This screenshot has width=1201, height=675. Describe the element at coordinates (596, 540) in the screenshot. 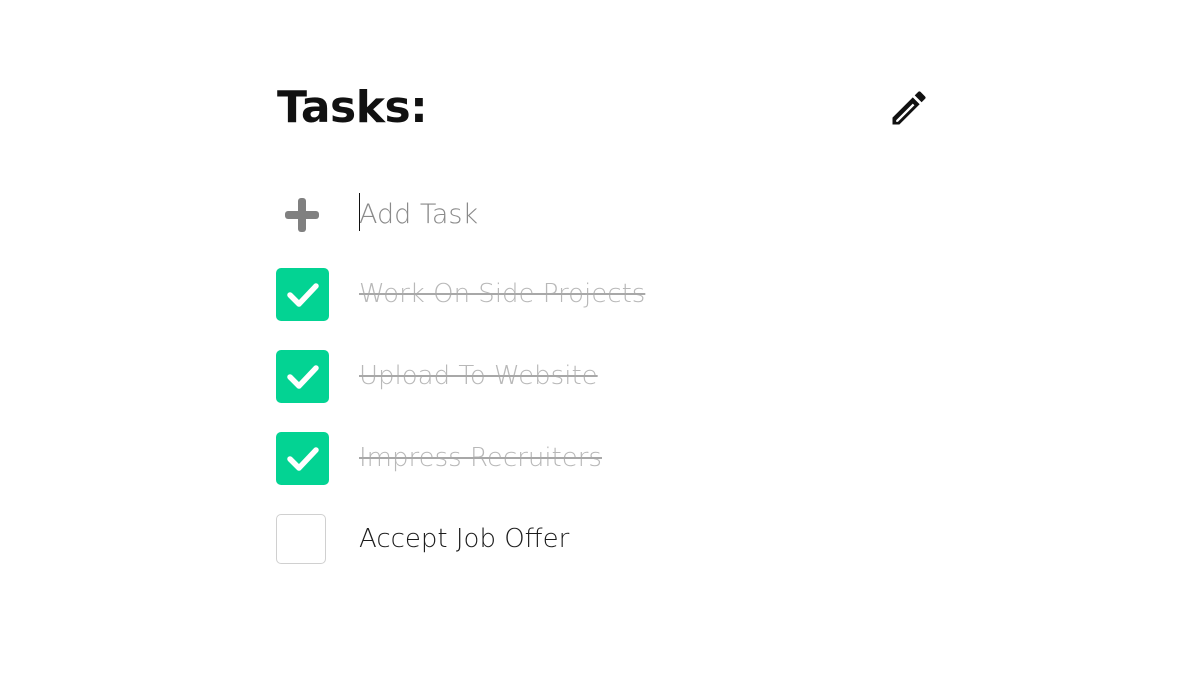

I see `task-item: Accept Job Offer` at that location.